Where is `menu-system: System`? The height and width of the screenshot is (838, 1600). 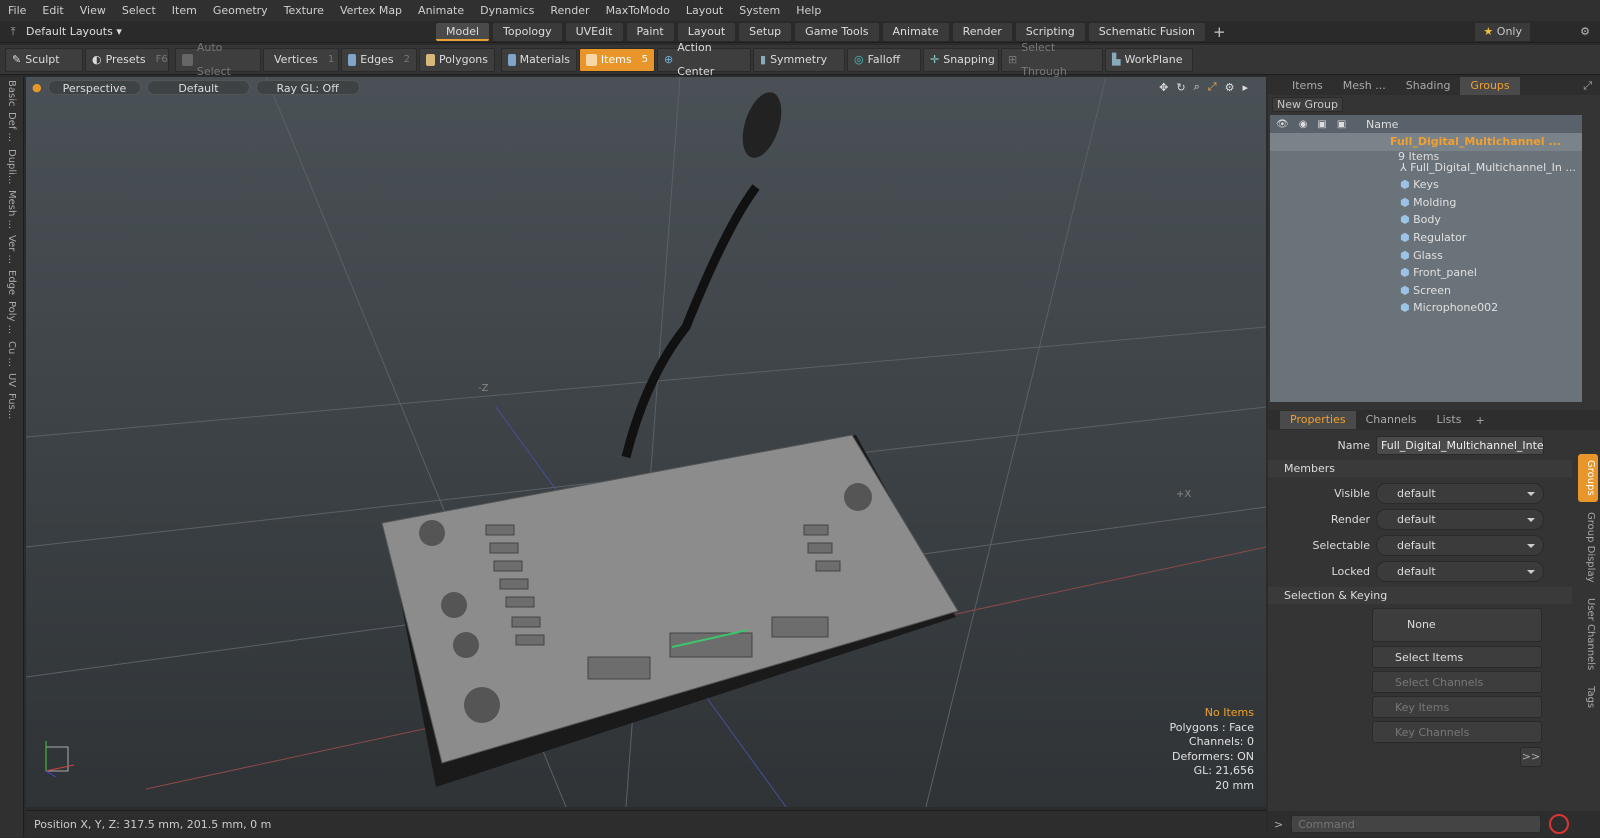
menu-system: System is located at coordinates (759, 10).